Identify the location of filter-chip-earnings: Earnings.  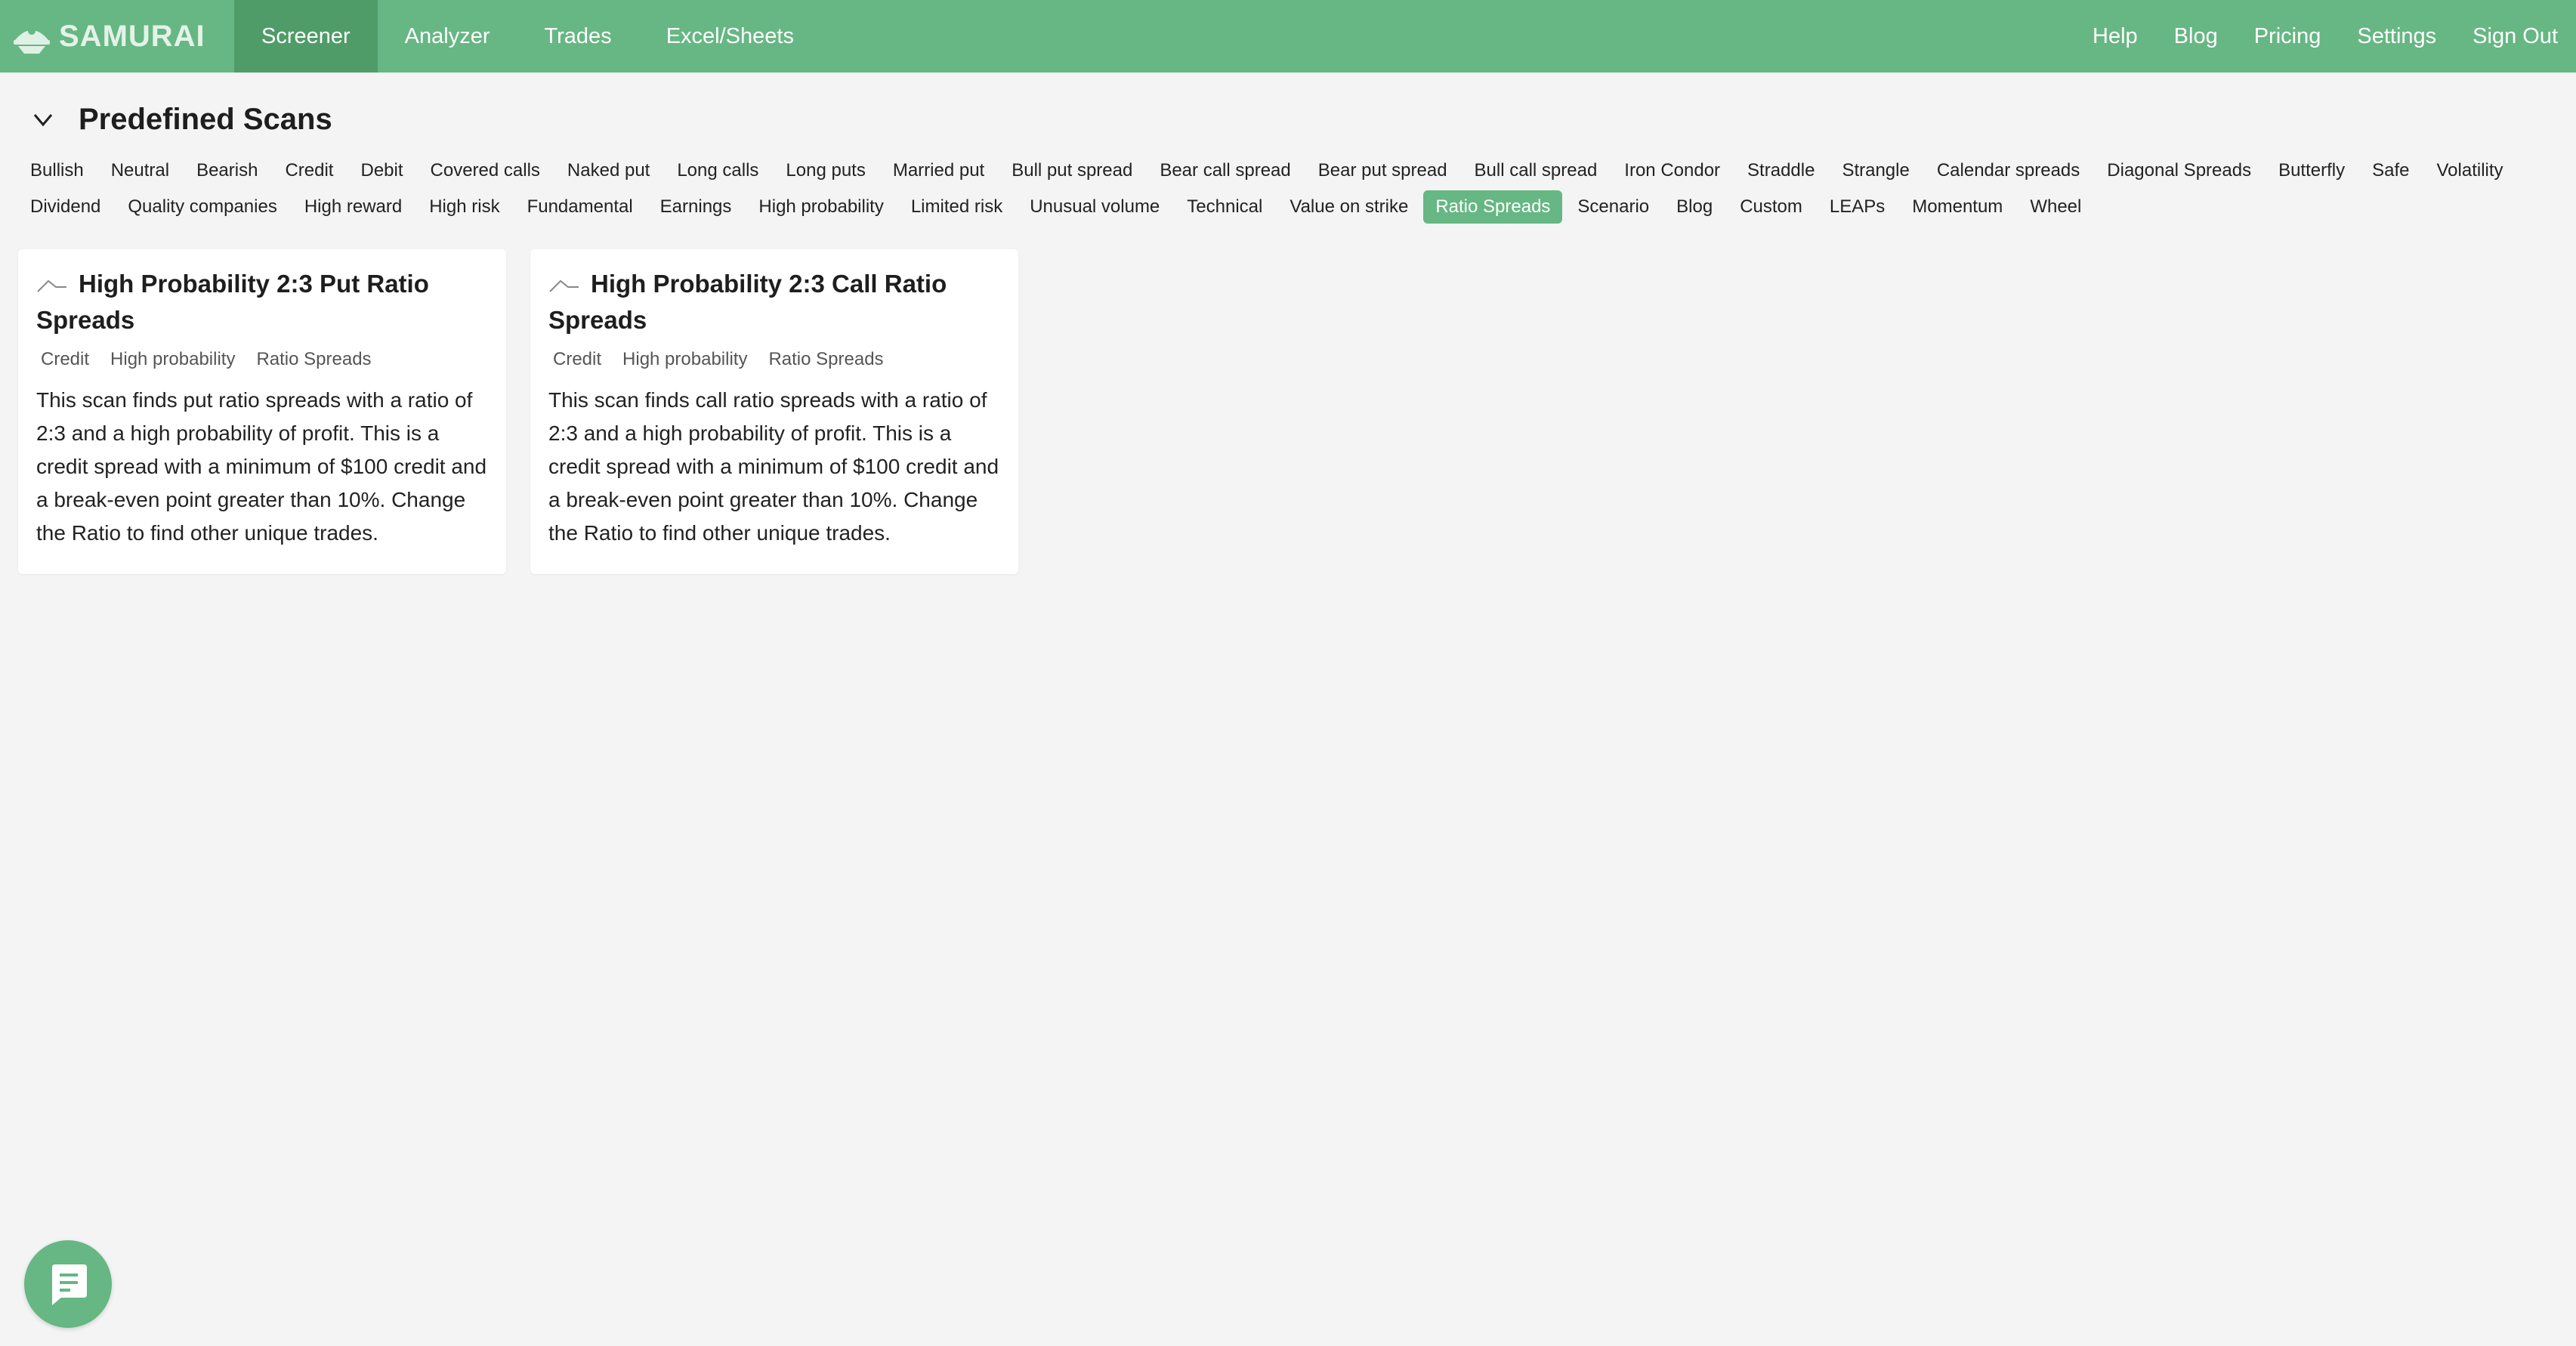
(696, 207).